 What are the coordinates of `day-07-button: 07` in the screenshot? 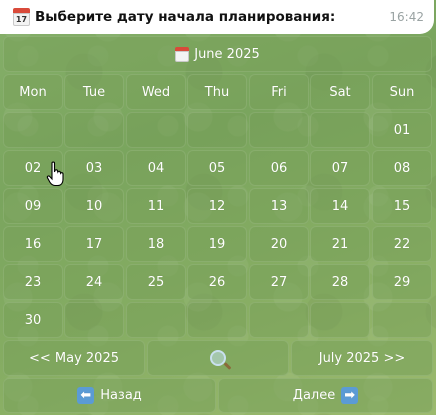 It's located at (340, 168).